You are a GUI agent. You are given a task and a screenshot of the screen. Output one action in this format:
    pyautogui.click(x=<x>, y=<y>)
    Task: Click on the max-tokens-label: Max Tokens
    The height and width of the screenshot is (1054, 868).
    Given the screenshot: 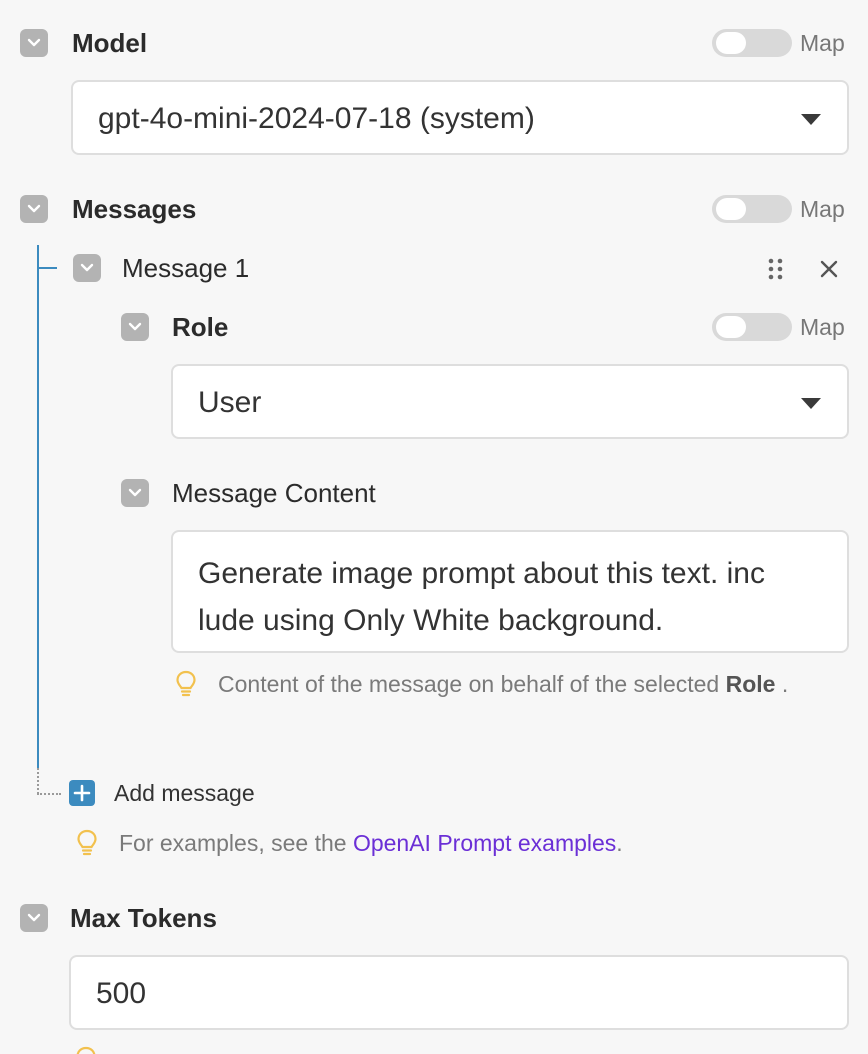 What is the action you would take?
    pyautogui.click(x=143, y=918)
    